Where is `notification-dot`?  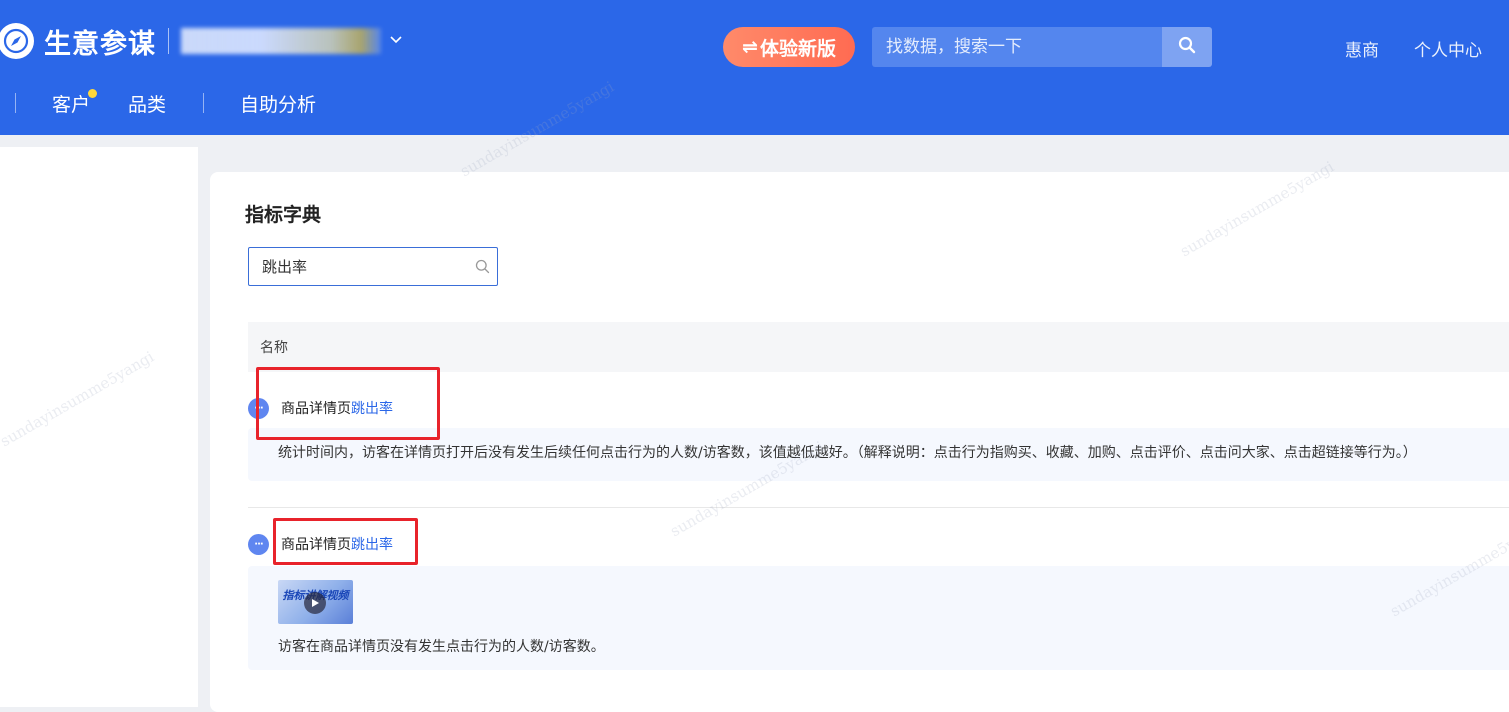 notification-dot is located at coordinates (93, 93).